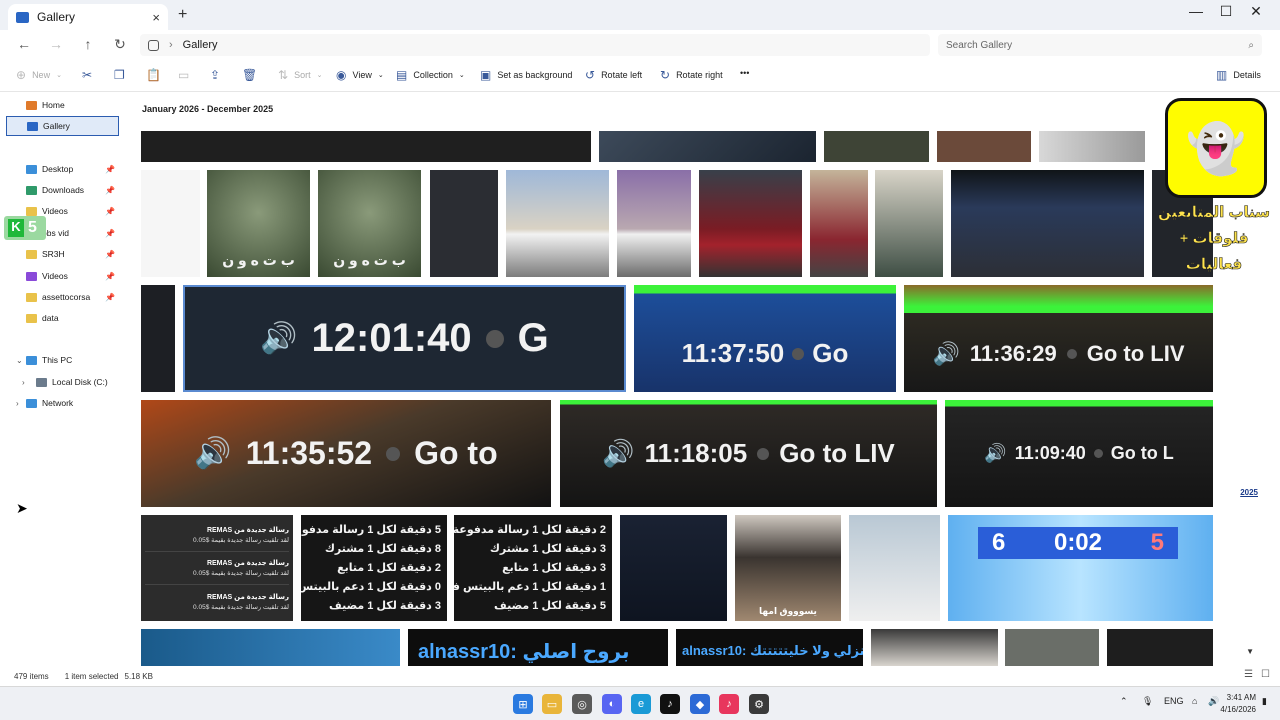 The height and width of the screenshot is (720, 1280). Describe the element at coordinates (769, 647) in the screenshot. I see `thumbnail-banner: alnassr10: انزلي ولا خليتتتتتك` at that location.